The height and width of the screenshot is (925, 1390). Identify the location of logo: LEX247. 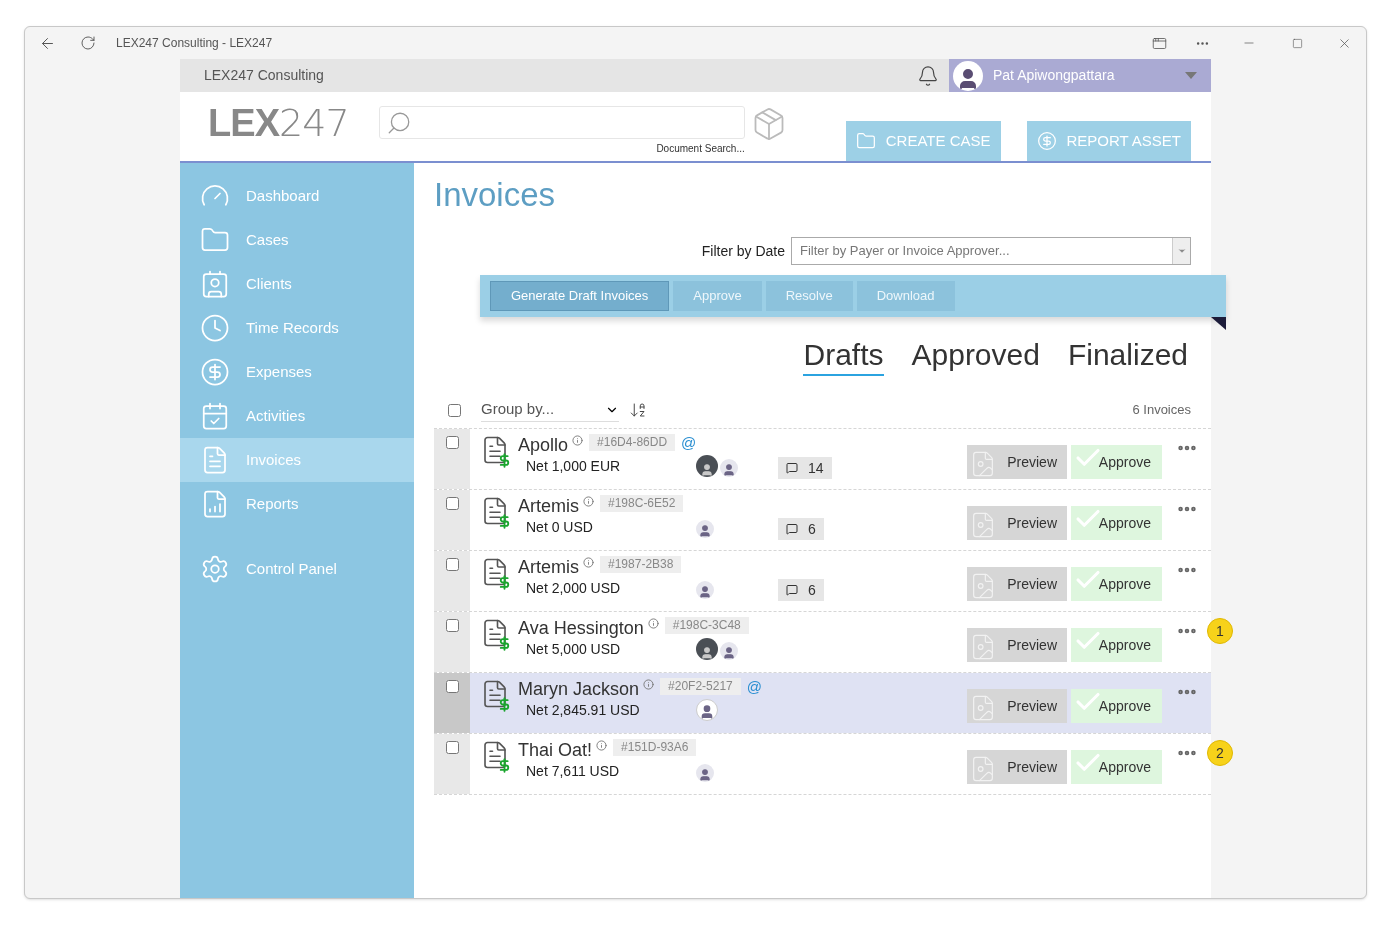
(278, 125).